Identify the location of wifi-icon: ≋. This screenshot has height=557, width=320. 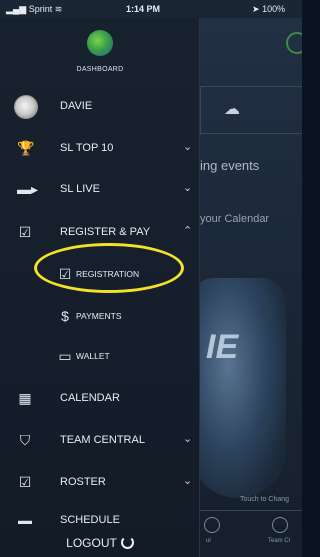
(58, 9).